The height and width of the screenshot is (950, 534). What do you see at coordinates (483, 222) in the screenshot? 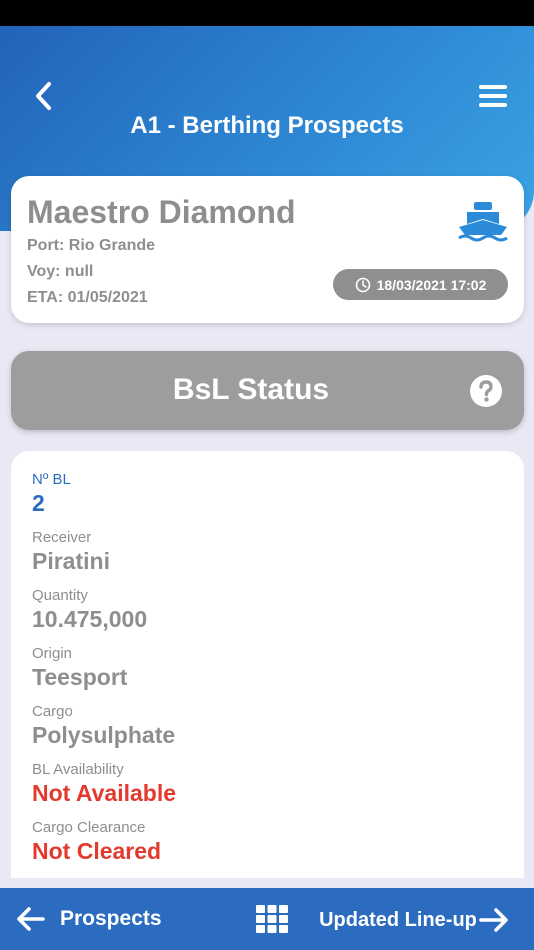
I see `ship-icon` at bounding box center [483, 222].